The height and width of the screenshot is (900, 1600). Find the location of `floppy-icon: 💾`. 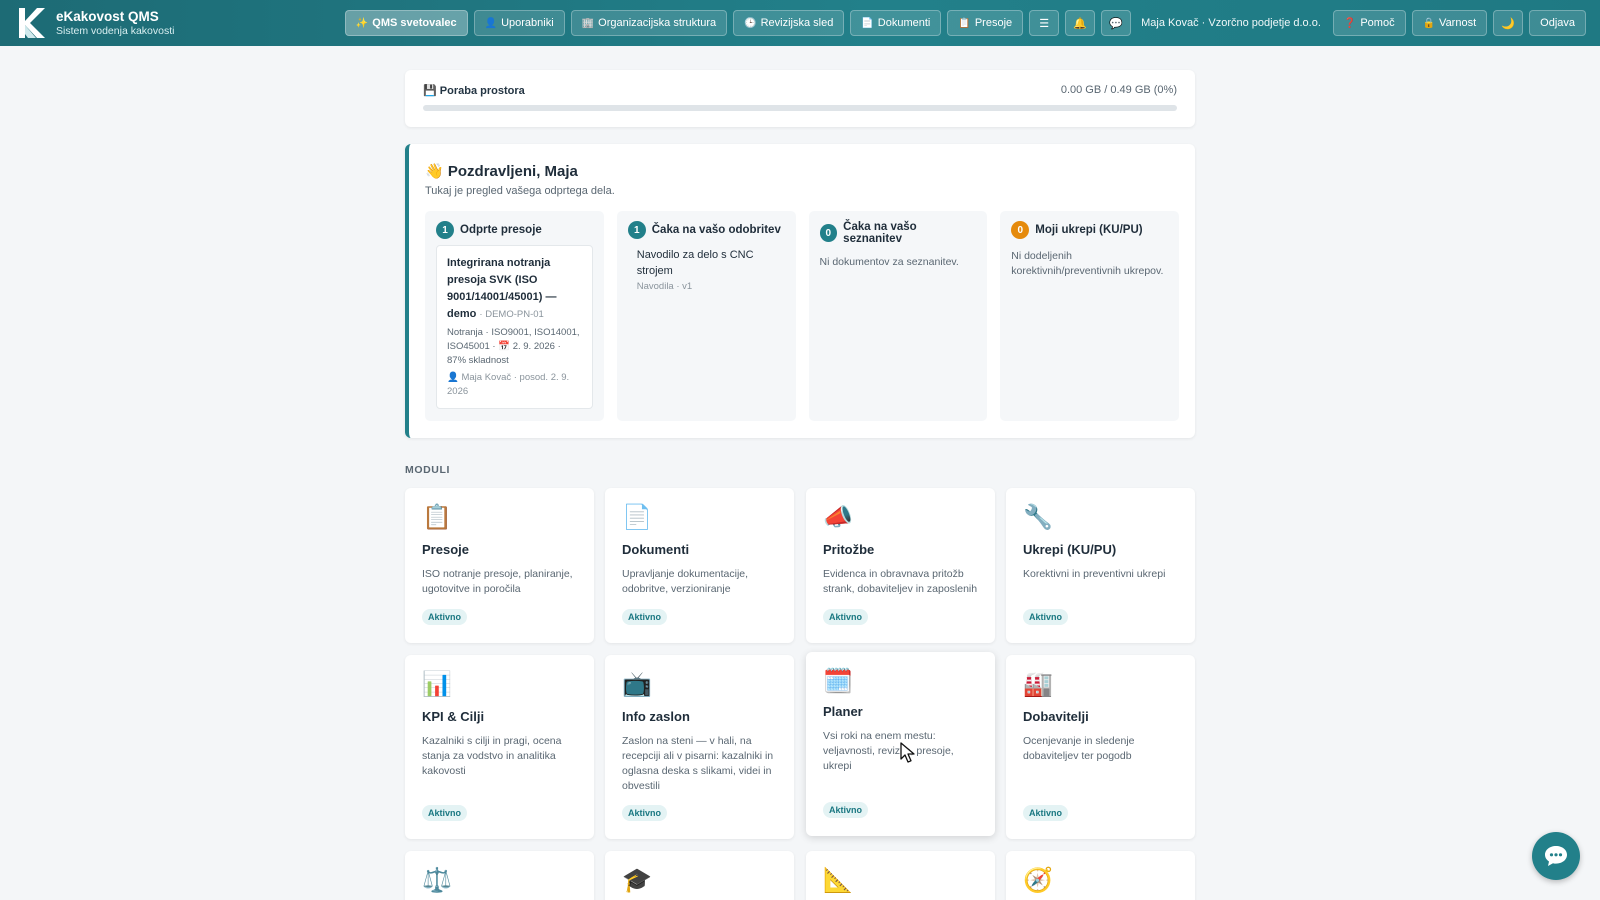

floppy-icon: 💾 is located at coordinates (430, 91).